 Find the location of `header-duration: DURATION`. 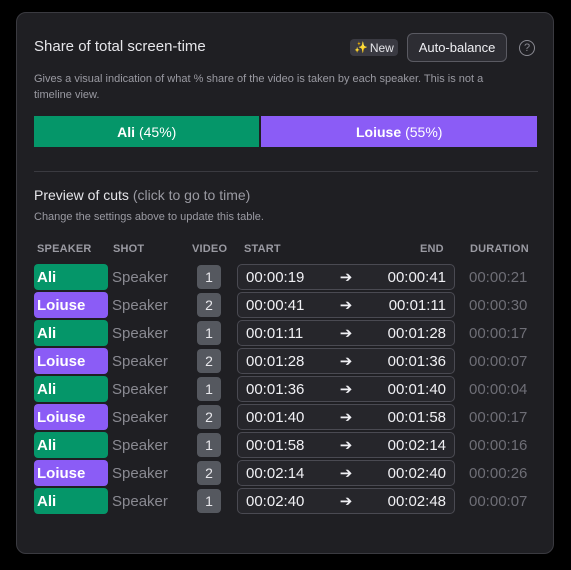

header-duration: DURATION is located at coordinates (499, 249).